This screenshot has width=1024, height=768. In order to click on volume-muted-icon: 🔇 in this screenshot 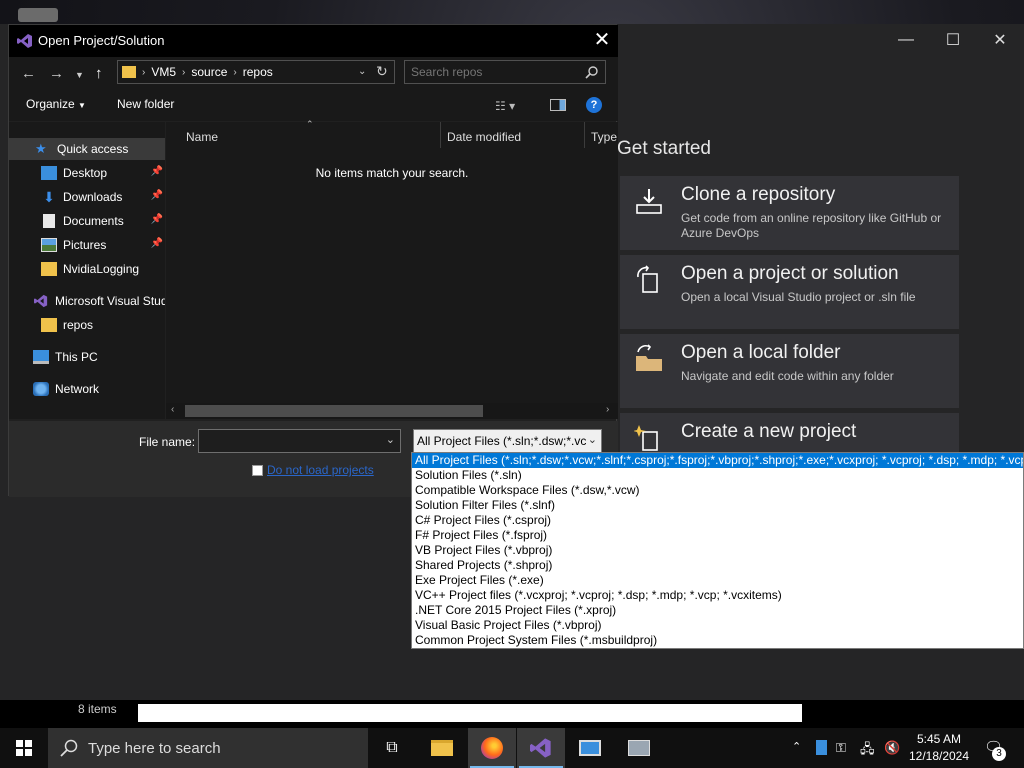, I will do `click(892, 748)`.